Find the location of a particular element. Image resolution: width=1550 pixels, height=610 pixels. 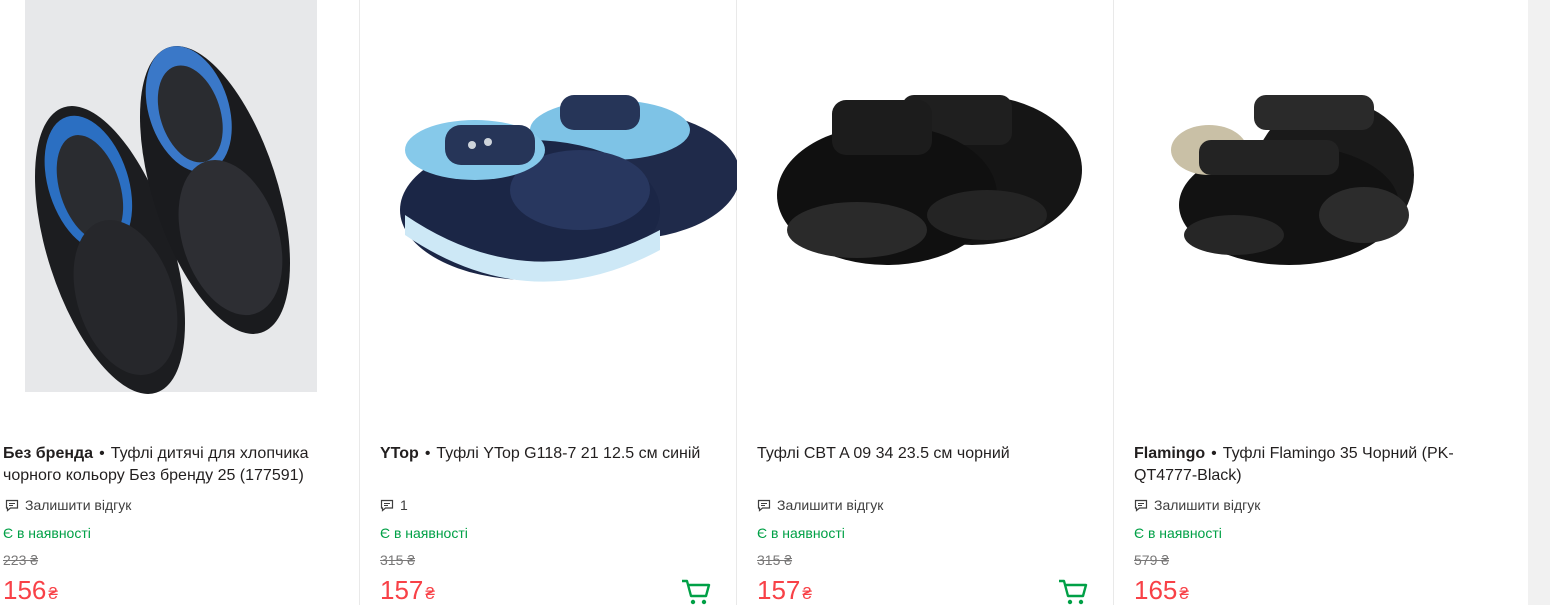

page-gutter is located at coordinates (1509, 302).